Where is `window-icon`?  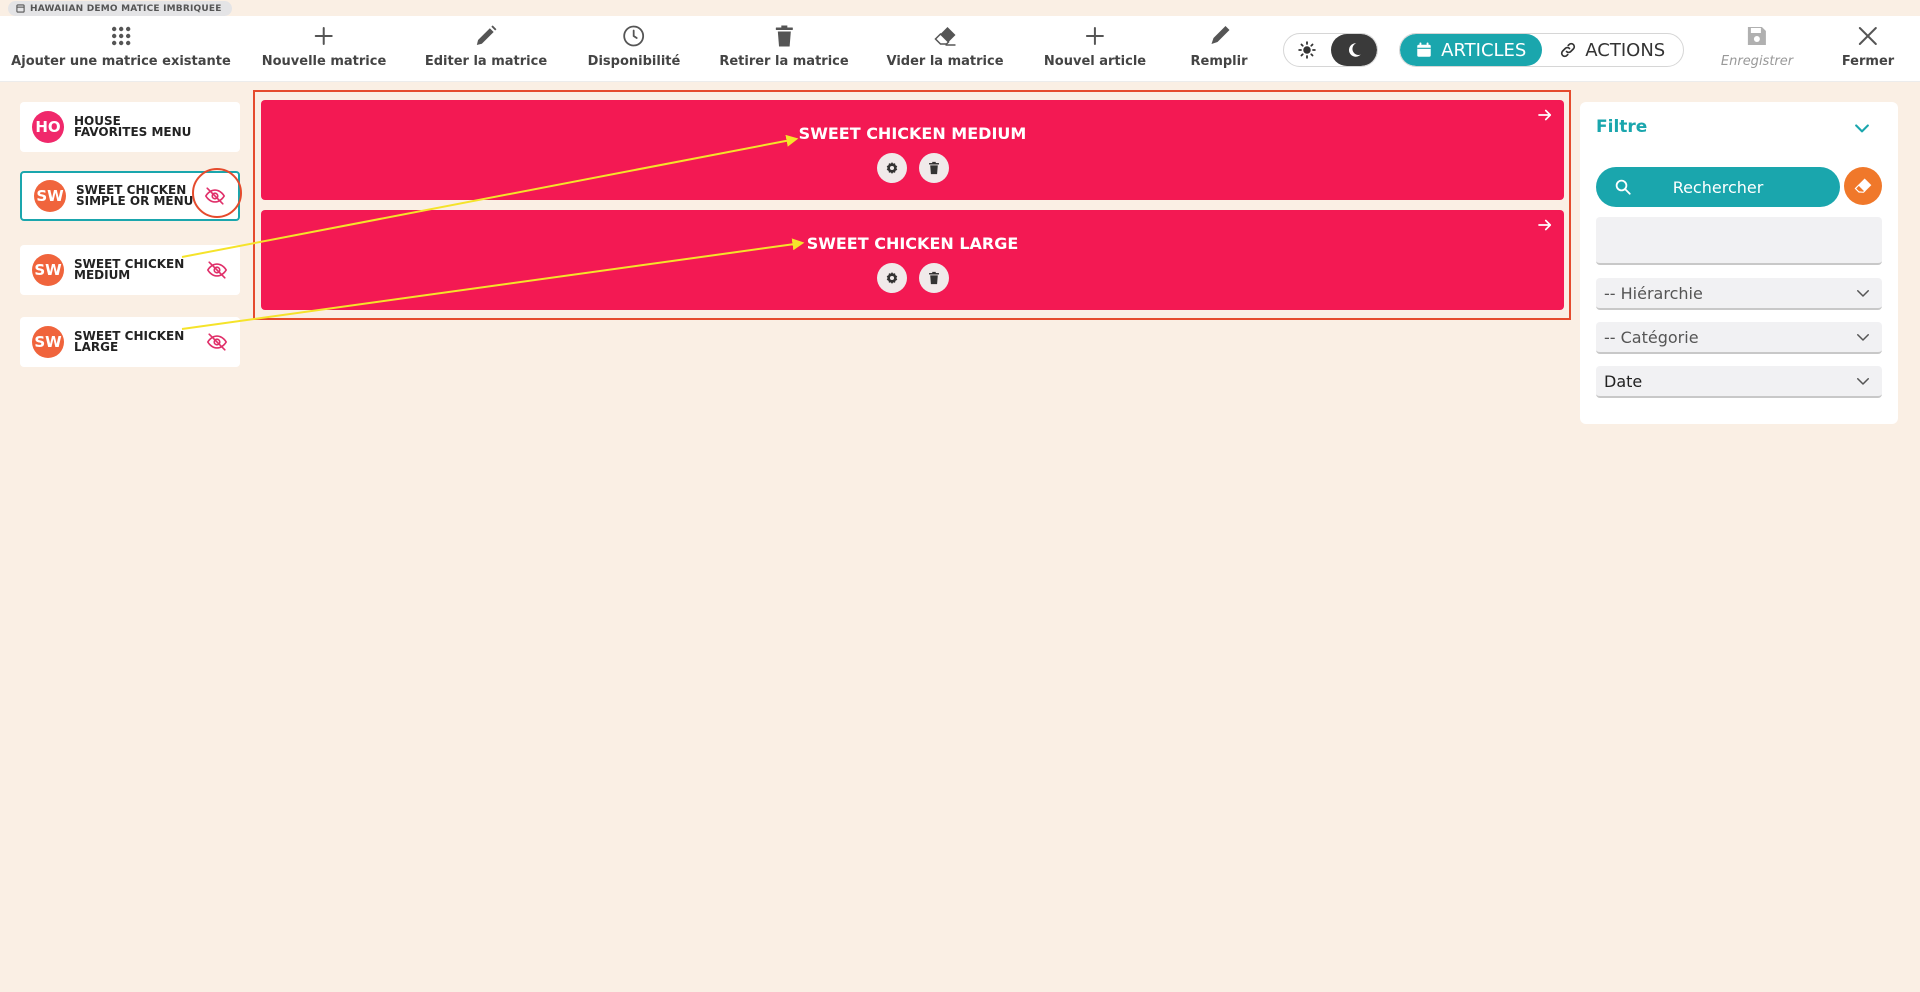 window-icon is located at coordinates (20, 8).